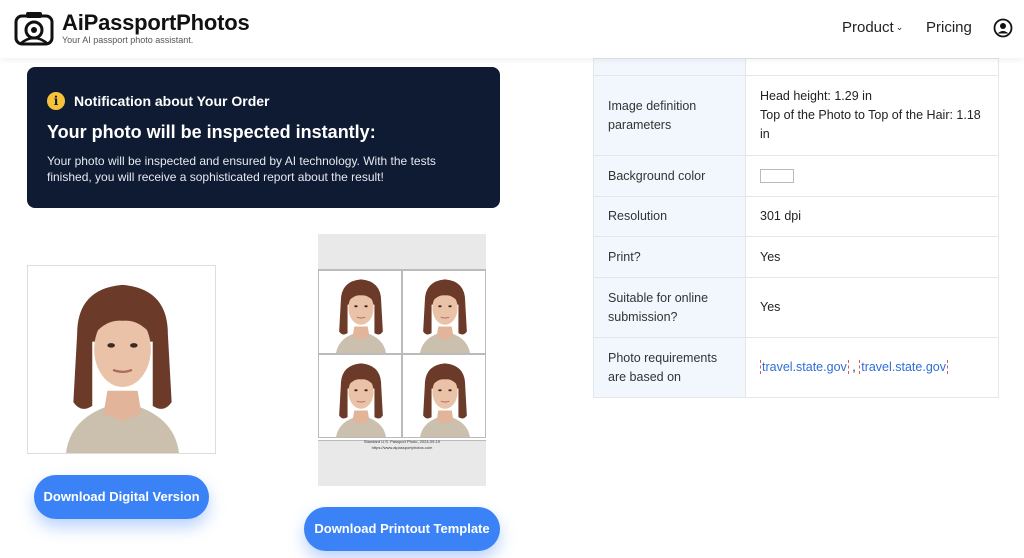 This screenshot has height=558, width=1024. Describe the element at coordinates (669, 216) in the screenshot. I see `spec-label: Resolution` at that location.